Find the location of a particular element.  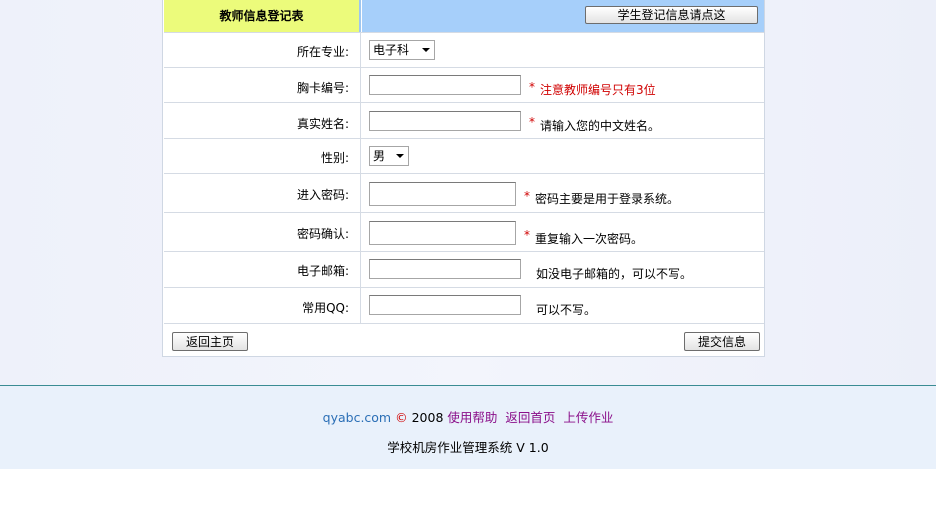

email-row: 电子邮箱: 如没电子邮箱的，可以不写。 is located at coordinates (464, 269).